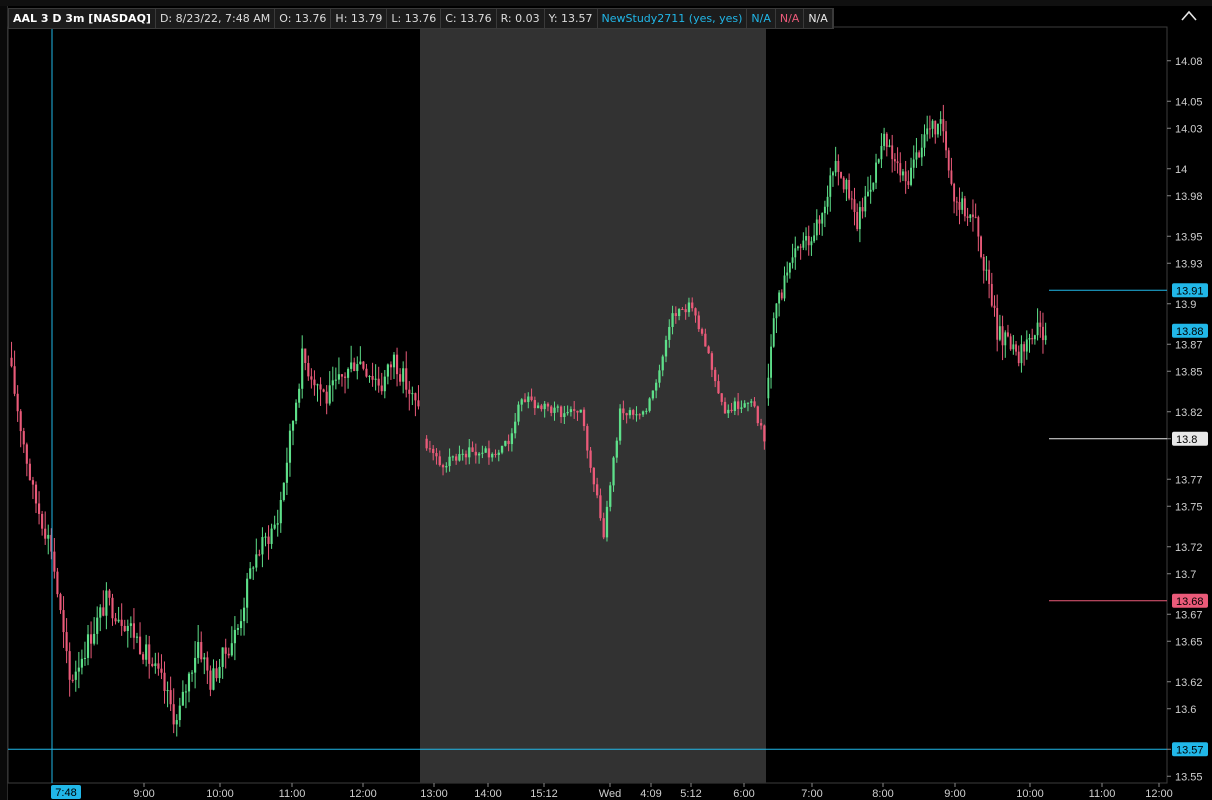 The width and height of the screenshot is (1212, 800). Describe the element at coordinates (1190, 330) in the screenshot. I see `price-marker: 13.88` at that location.